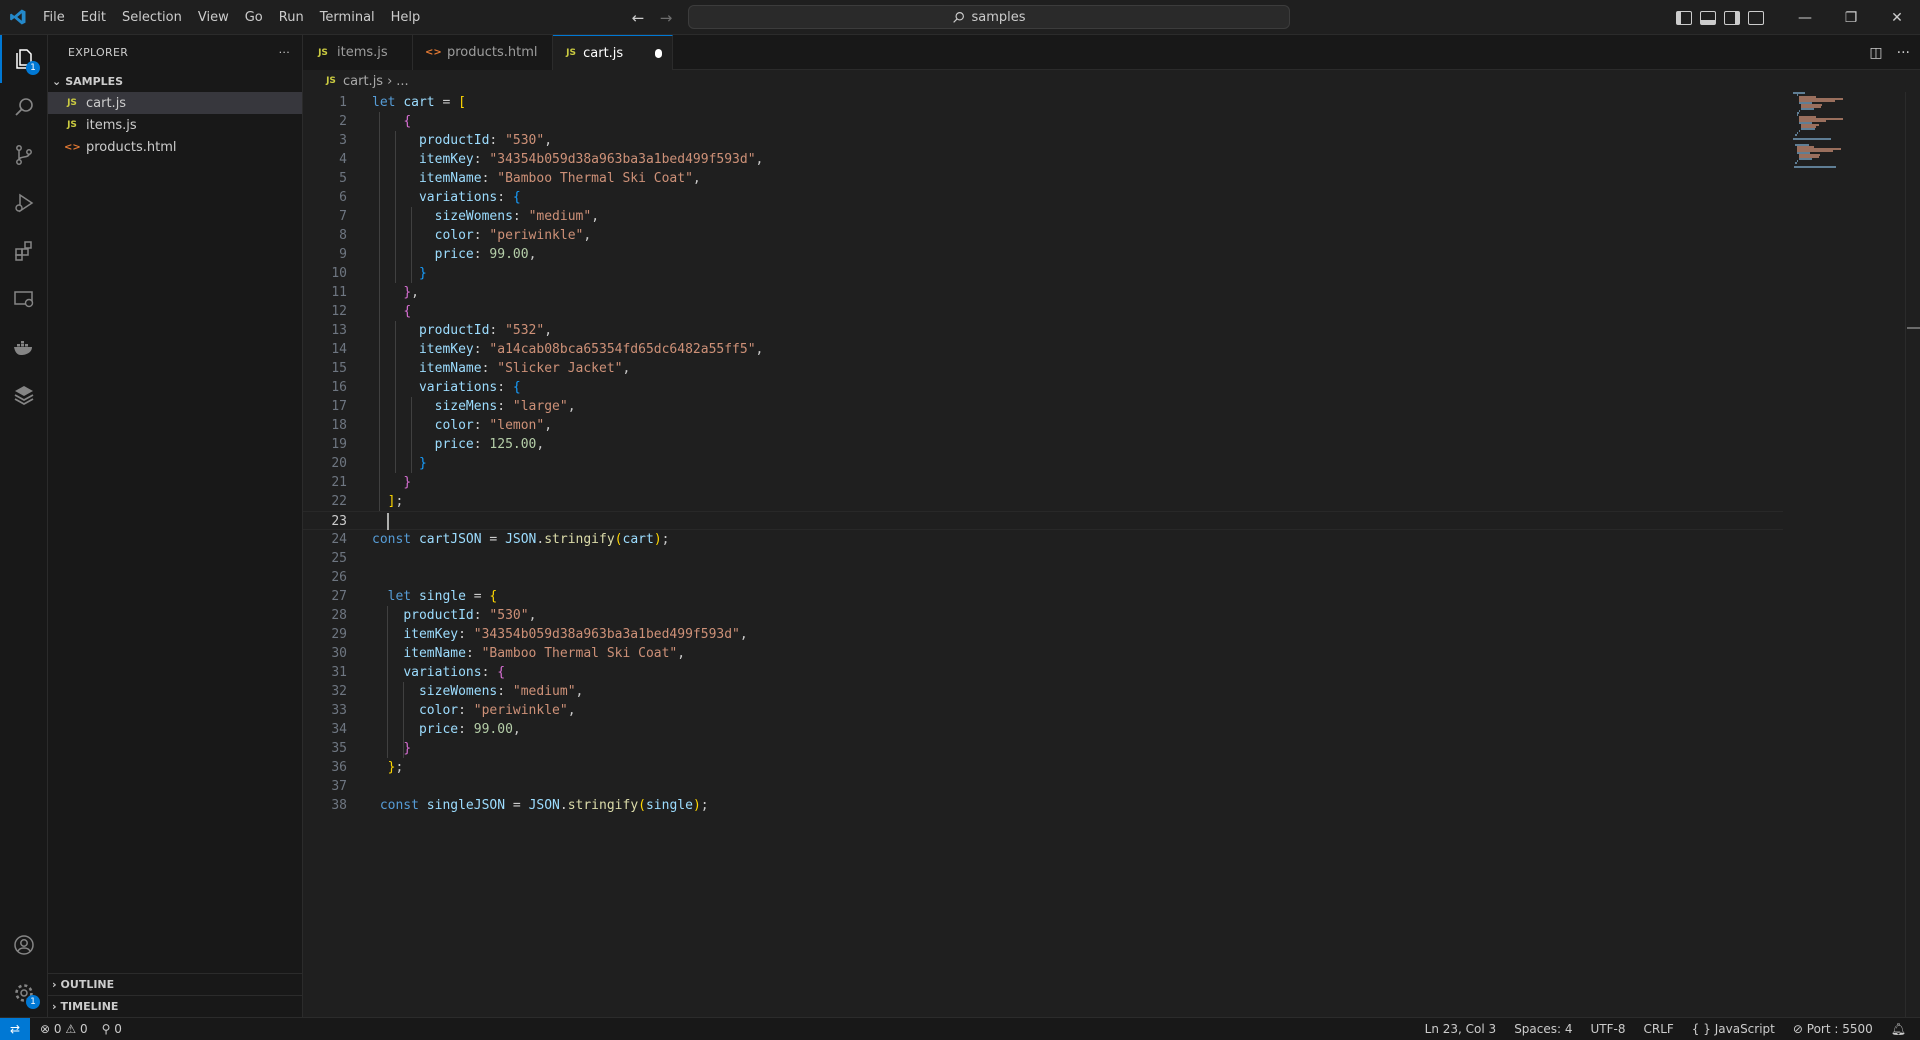  What do you see at coordinates (406, 17) in the screenshot?
I see `menu-help: Help` at bounding box center [406, 17].